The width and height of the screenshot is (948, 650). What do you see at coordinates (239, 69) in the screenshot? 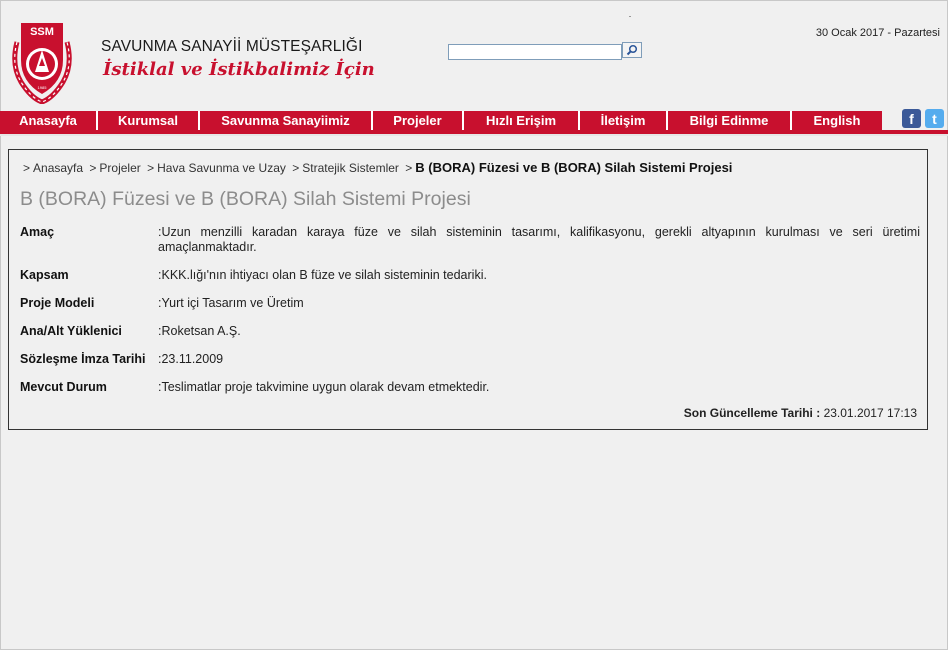
I see `slogan: İstiklal ve İstikbalimiz İçin` at bounding box center [239, 69].